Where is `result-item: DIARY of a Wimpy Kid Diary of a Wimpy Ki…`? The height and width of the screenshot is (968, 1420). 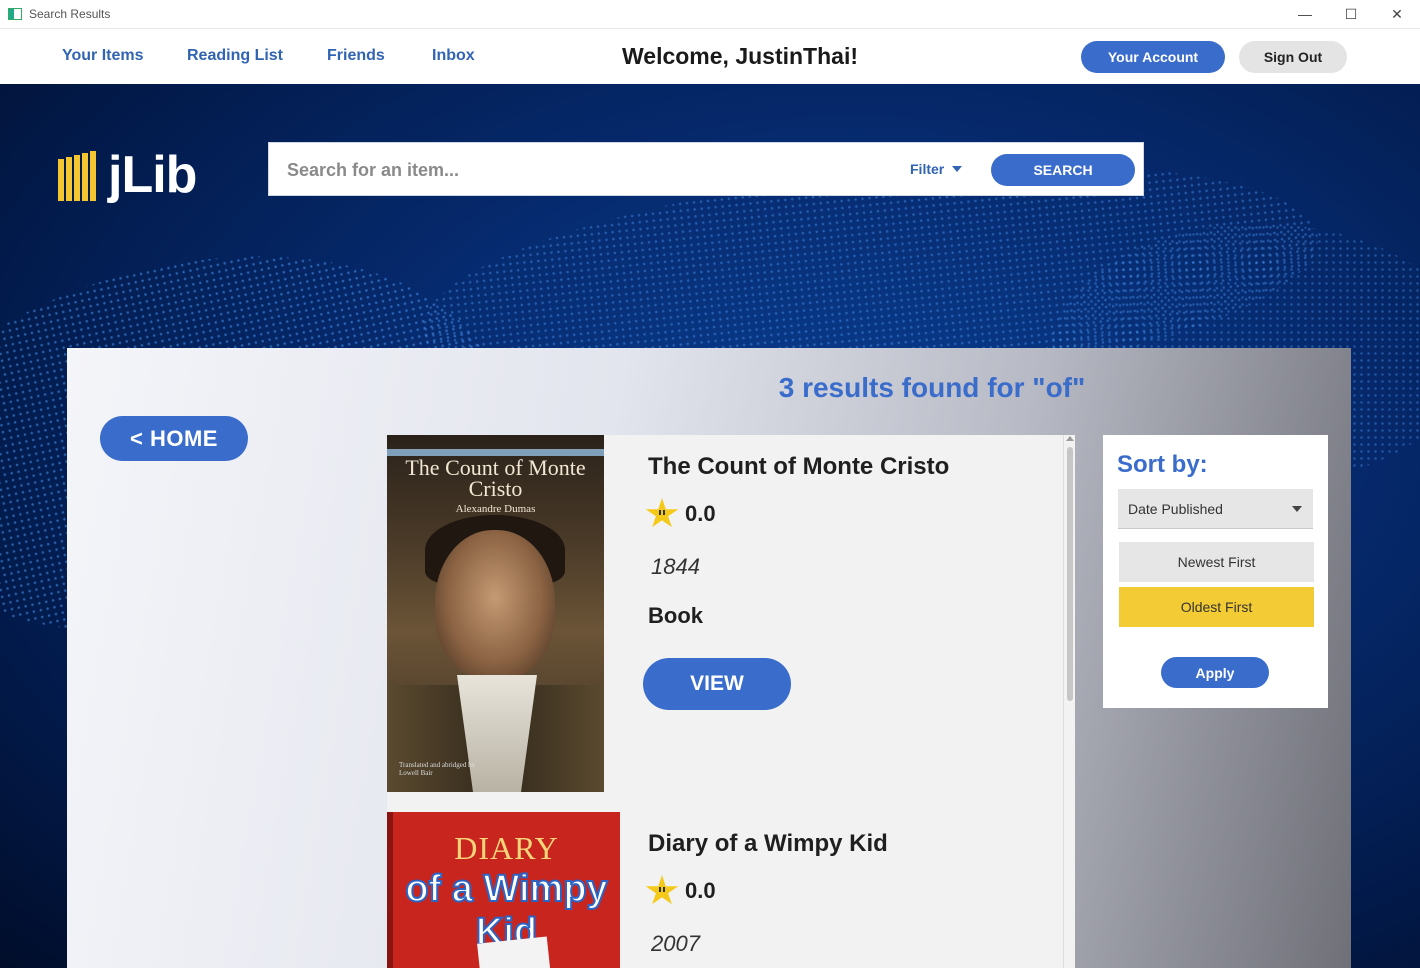
result-item: DIARY of a Wimpy Kid Diary of a Wimpy Ki… is located at coordinates (725, 890).